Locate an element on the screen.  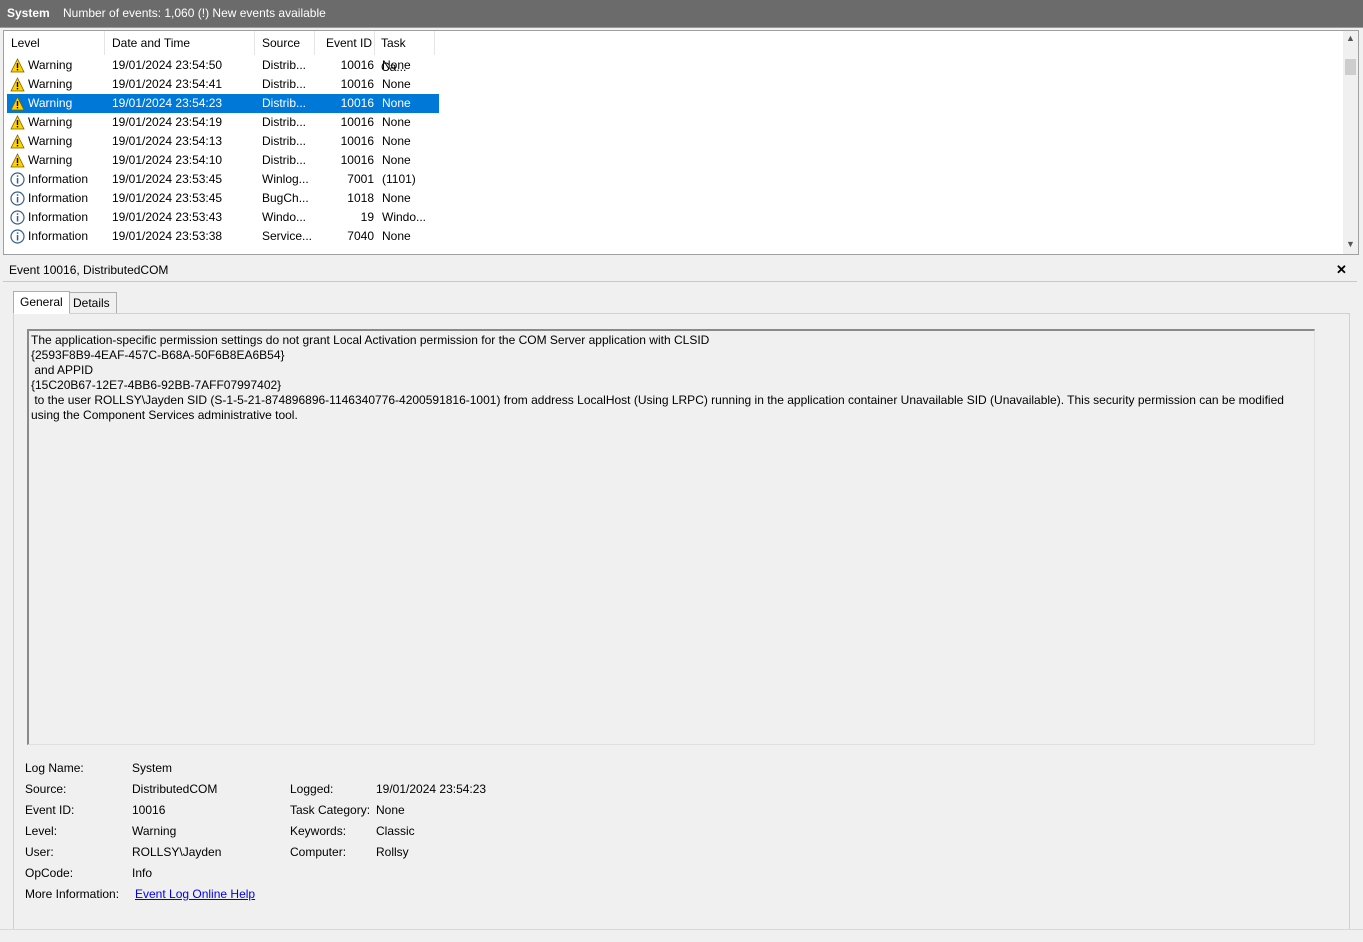
vertical-scrollbar: ▲ ▼ is located at coordinates (1350, 142).